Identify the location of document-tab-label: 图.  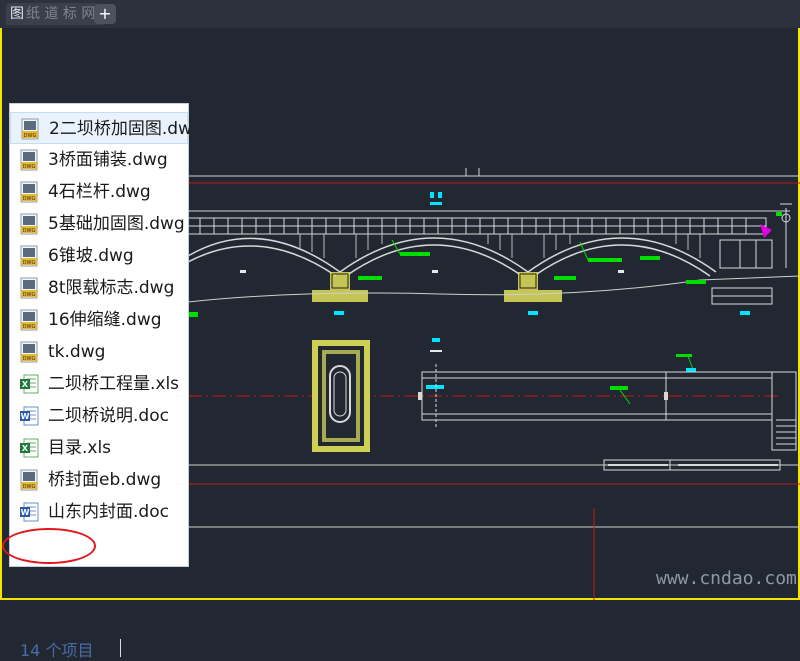
(17, 14).